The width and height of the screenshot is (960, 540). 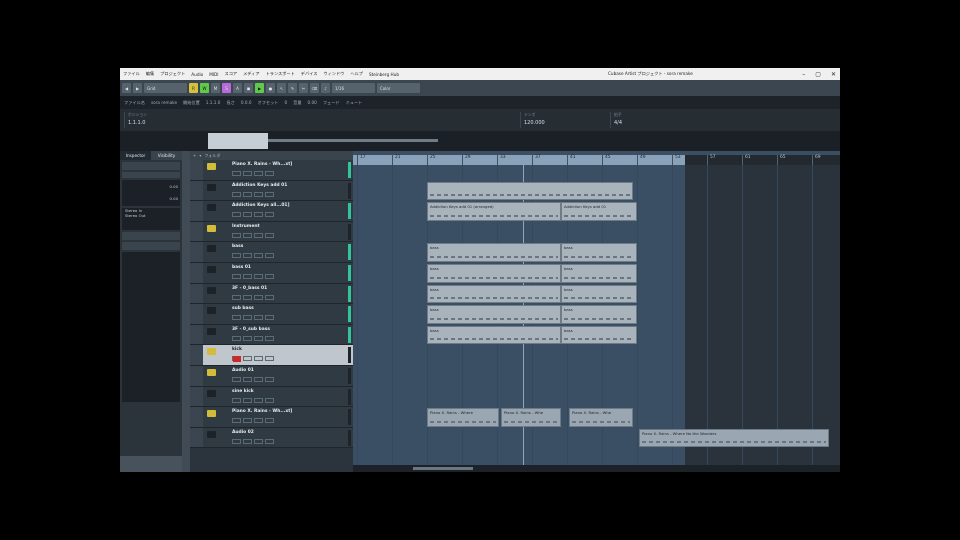 I want to click on menu-audio: Audio, so click(x=197, y=74).